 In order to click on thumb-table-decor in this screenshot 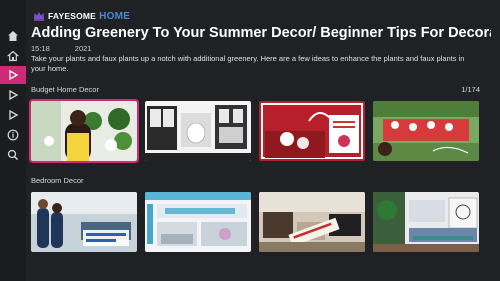, I will do `click(312, 131)`.